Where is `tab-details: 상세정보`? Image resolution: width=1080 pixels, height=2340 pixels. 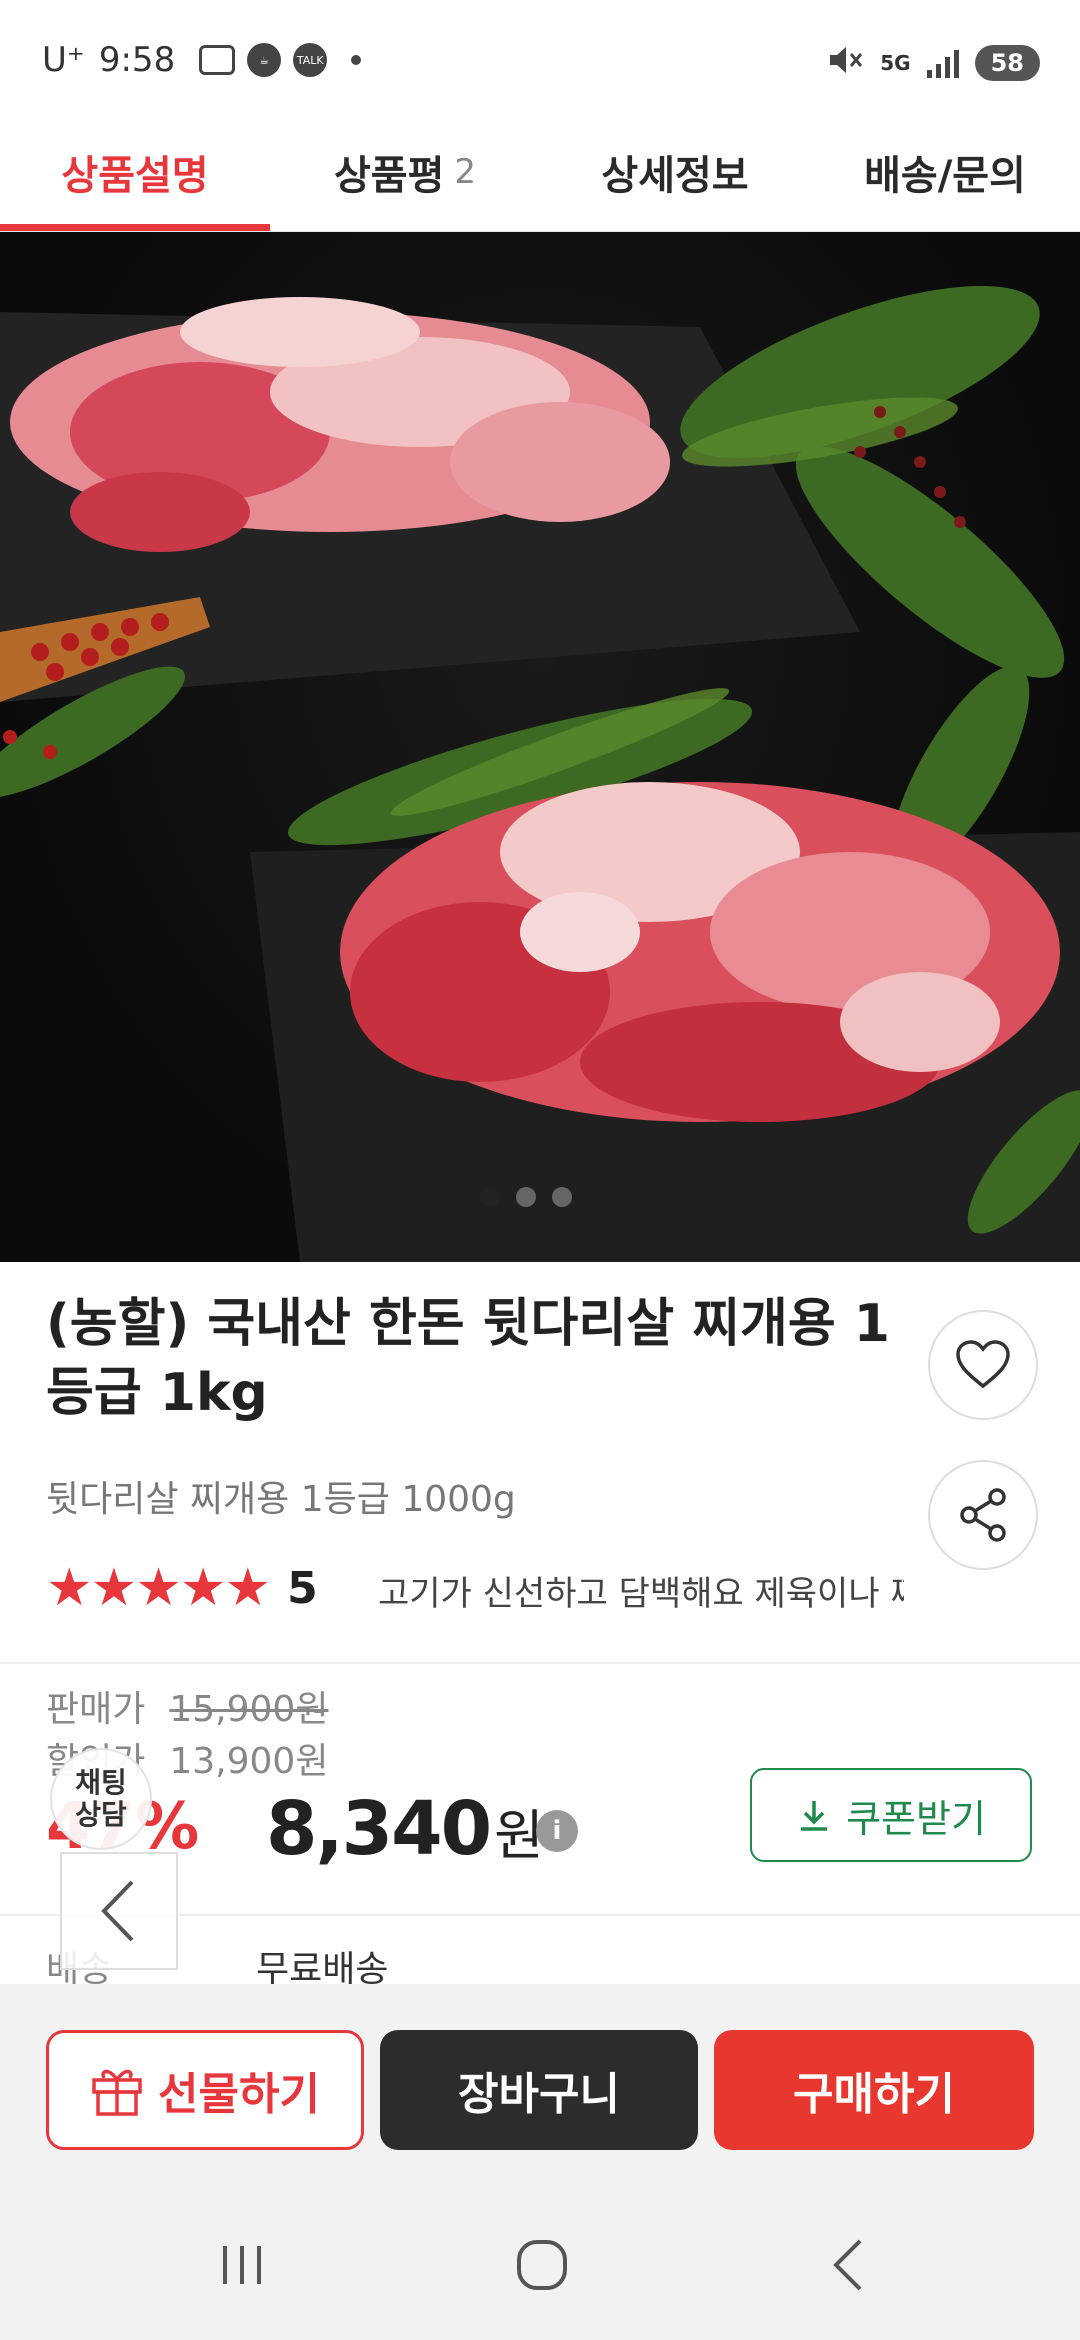
tab-details: 상세정보 is located at coordinates (675, 171).